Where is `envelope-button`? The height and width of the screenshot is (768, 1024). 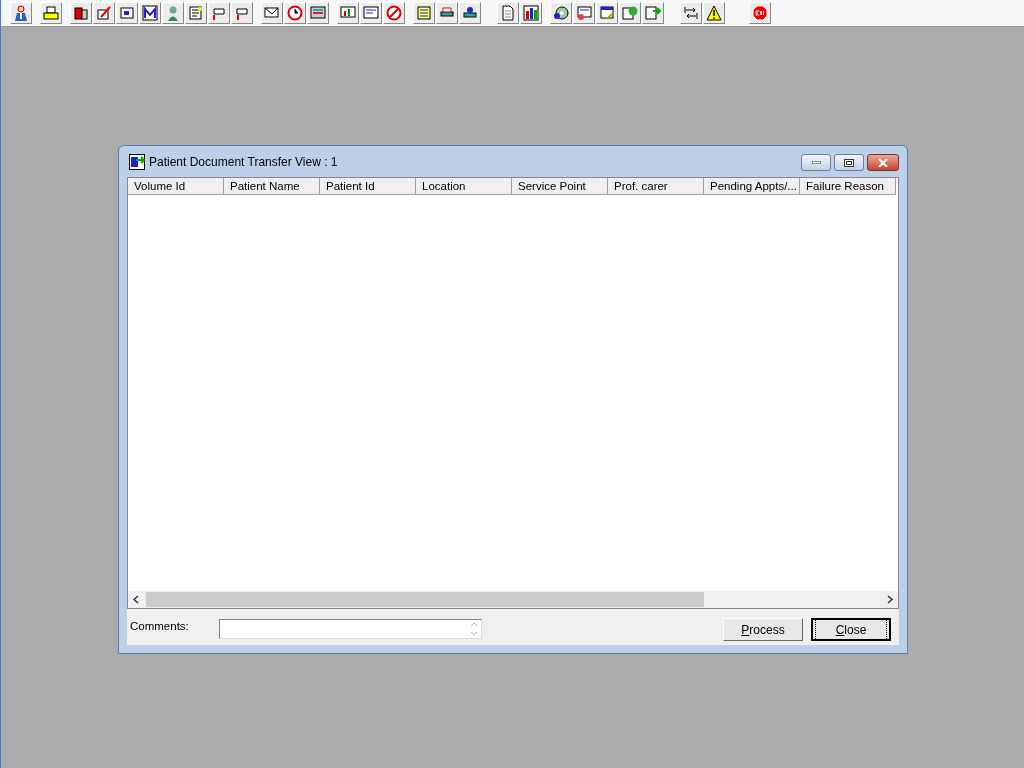
envelope-button is located at coordinates (272, 13).